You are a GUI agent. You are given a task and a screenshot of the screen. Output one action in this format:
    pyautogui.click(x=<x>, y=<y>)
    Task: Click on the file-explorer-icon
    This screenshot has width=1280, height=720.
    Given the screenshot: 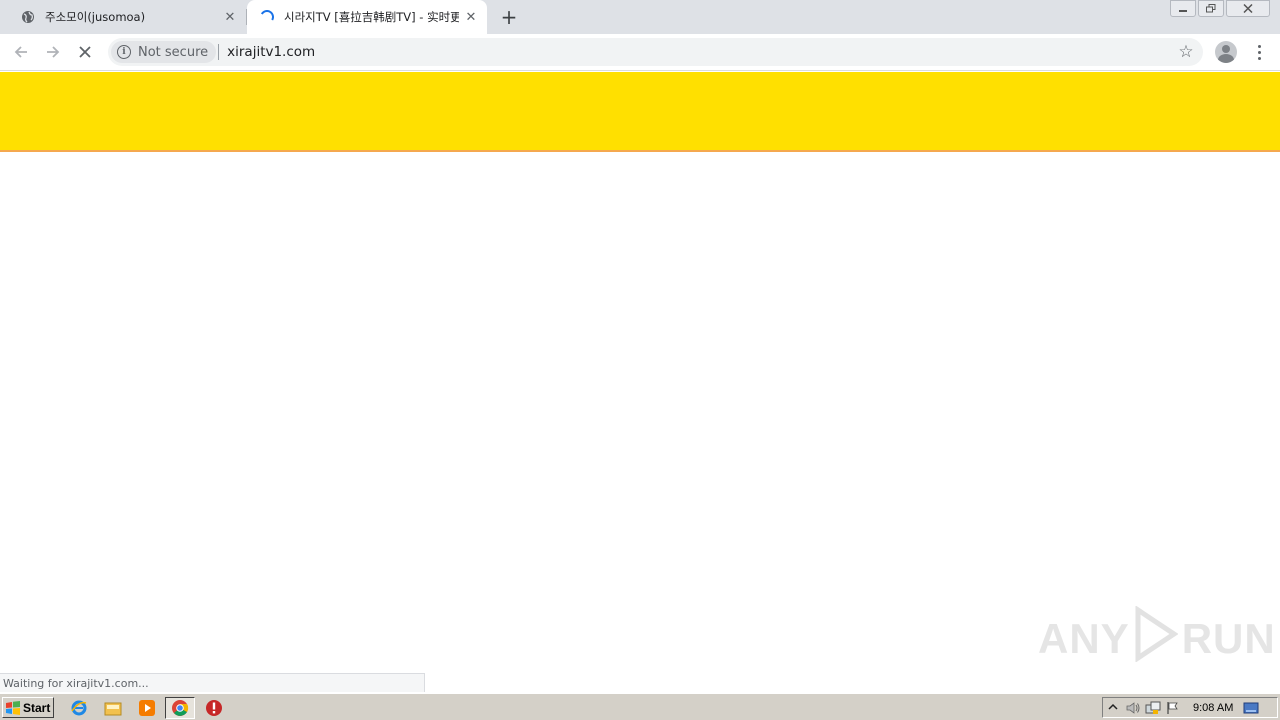 What is the action you would take?
    pyautogui.click(x=113, y=708)
    